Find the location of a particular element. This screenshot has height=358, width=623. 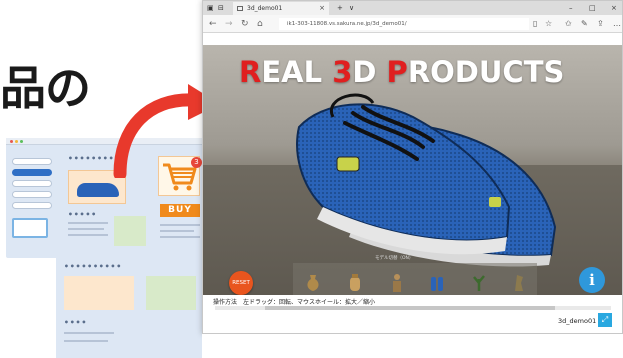

illustration-window-2: •••••••••• •••• is located at coordinates (134, 307).